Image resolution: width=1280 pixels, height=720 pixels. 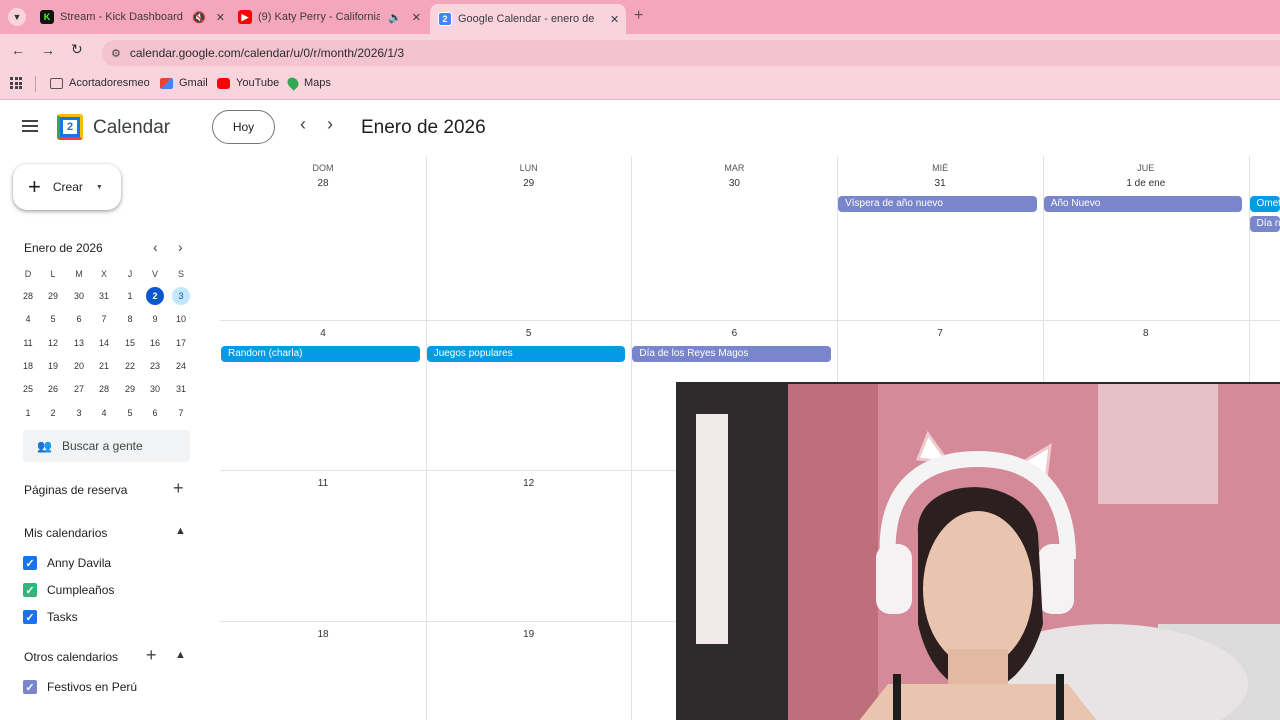 What do you see at coordinates (178, 488) in the screenshot?
I see `add-booking-page-icon: +` at bounding box center [178, 488].